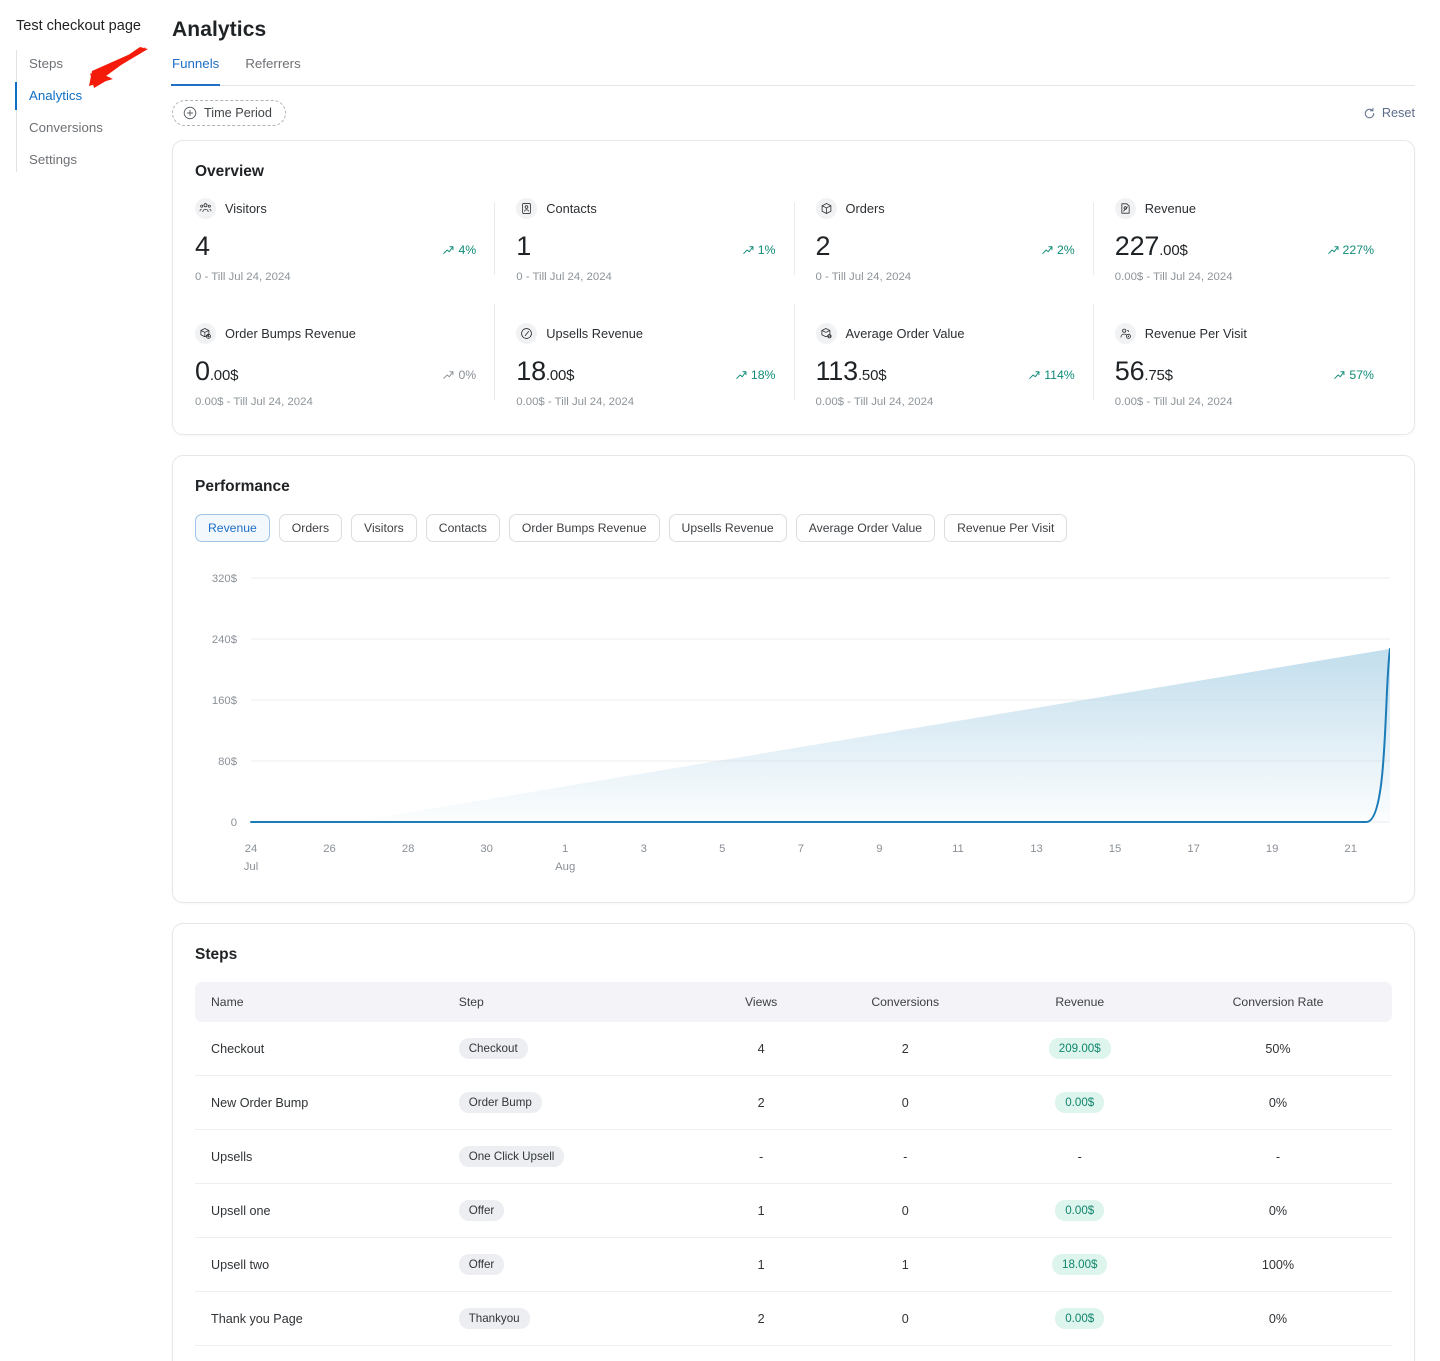 The width and height of the screenshot is (1440, 1361). Describe the element at coordinates (1193, 849) in the screenshot. I see `x-axis-tick-label: 17` at that location.